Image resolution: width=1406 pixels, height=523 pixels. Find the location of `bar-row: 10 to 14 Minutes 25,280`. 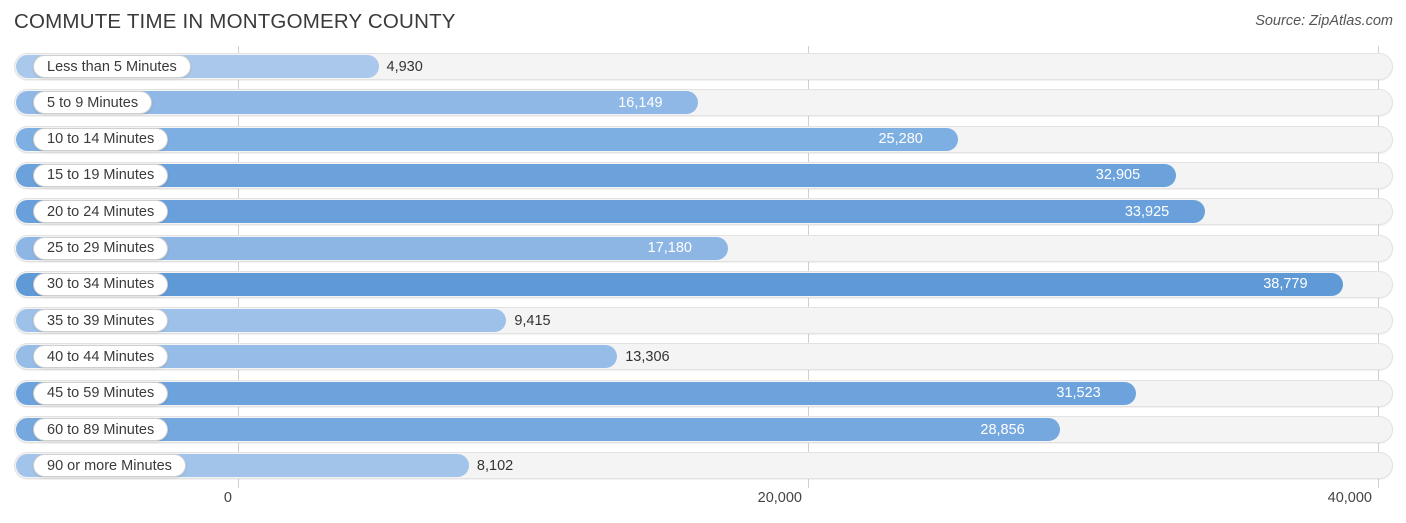

bar-row: 10 to 14 Minutes 25,280 is located at coordinates (703, 139).